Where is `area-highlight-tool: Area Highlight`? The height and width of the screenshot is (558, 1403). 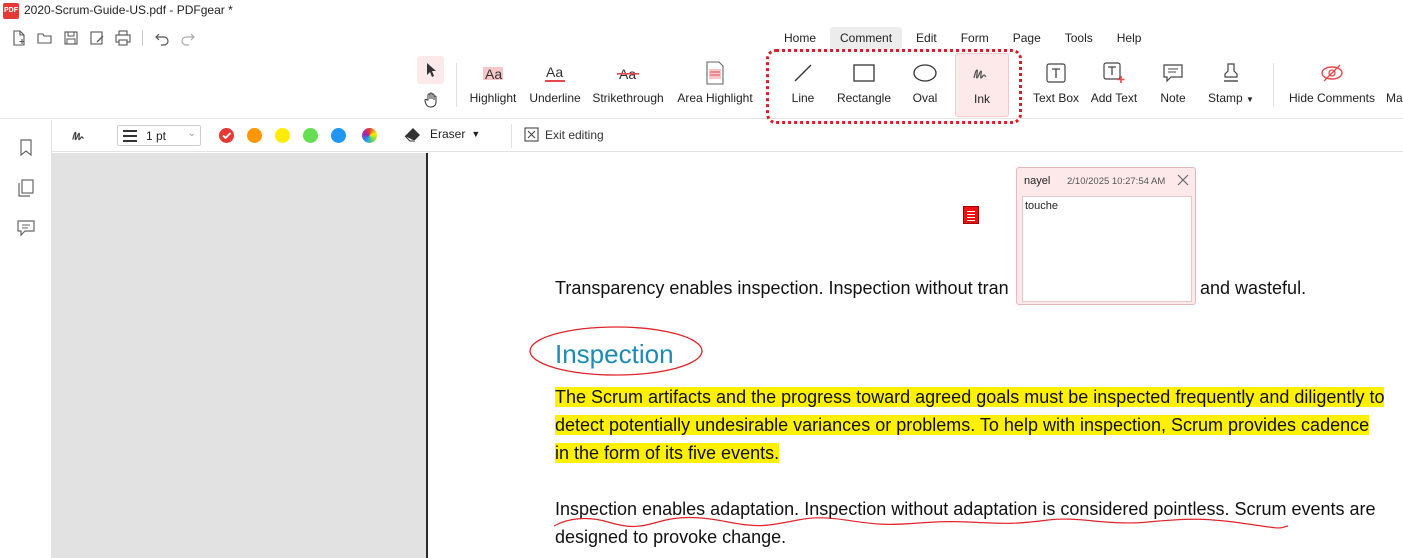 area-highlight-tool: Area Highlight is located at coordinates (715, 85).